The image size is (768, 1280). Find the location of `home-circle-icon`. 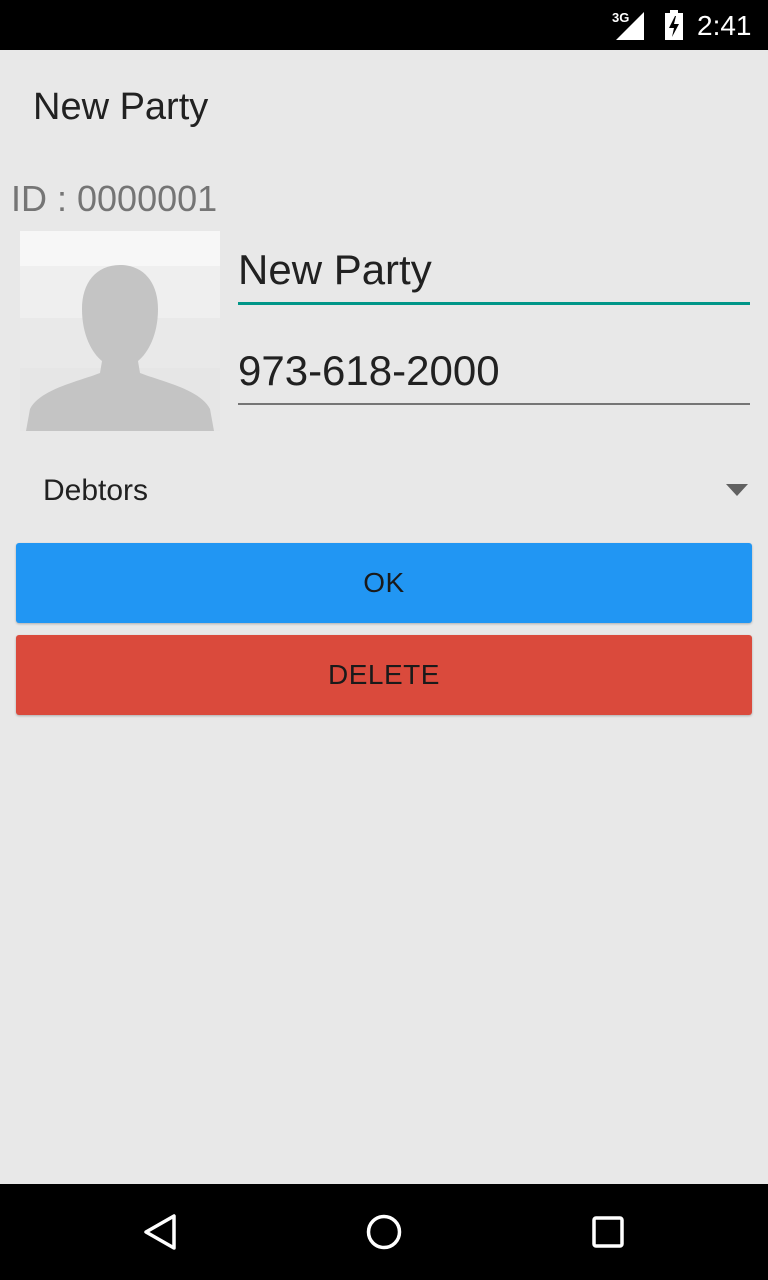

home-circle-icon is located at coordinates (384, 1232).